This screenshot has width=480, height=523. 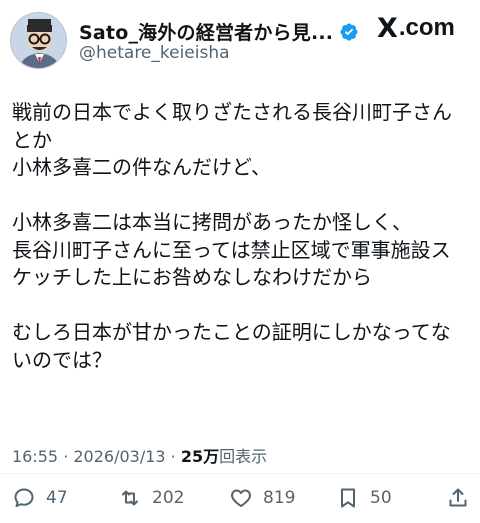 What do you see at coordinates (262, 498) in the screenshot?
I see `like-button: 819` at bounding box center [262, 498].